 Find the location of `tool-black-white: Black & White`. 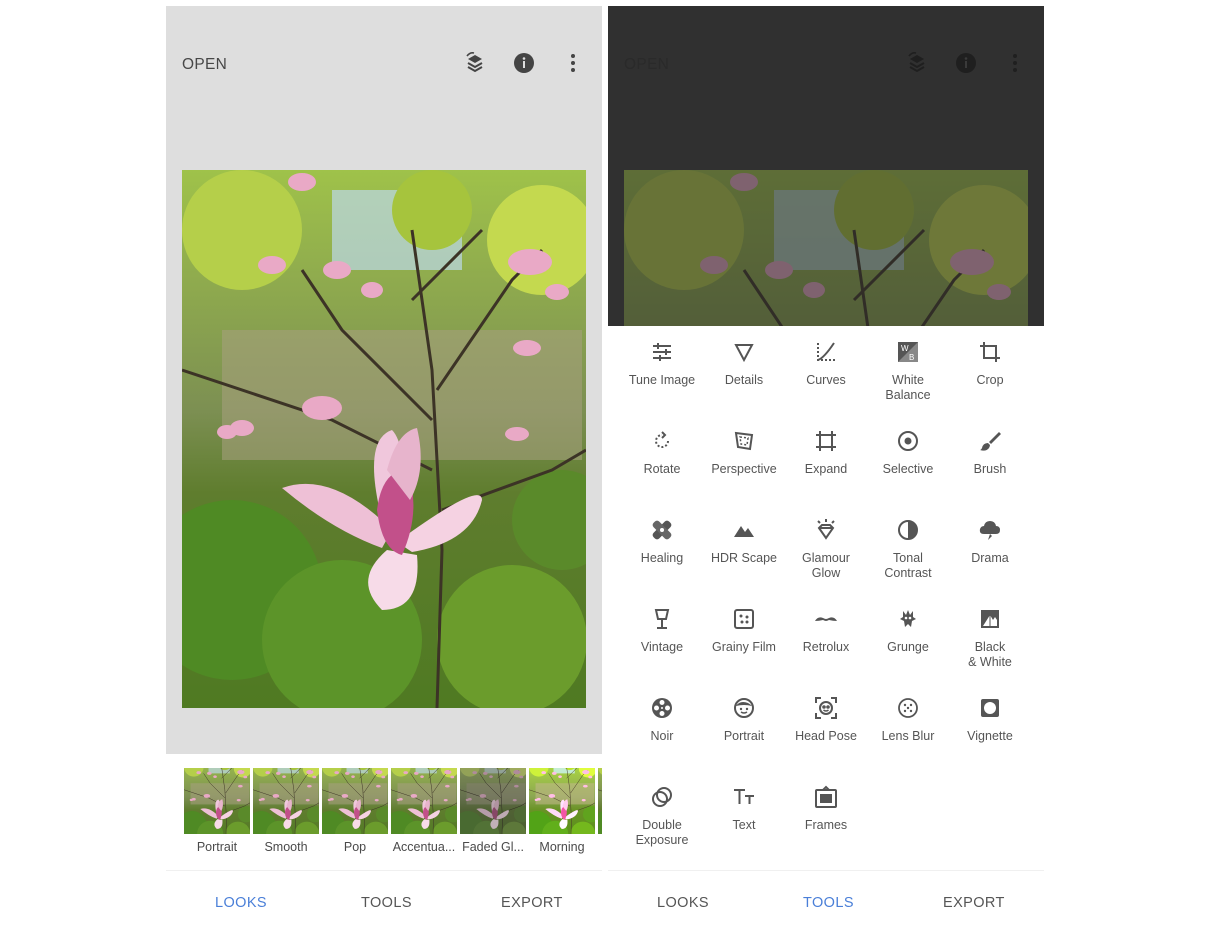

tool-black-white: Black & White is located at coordinates (990, 638).